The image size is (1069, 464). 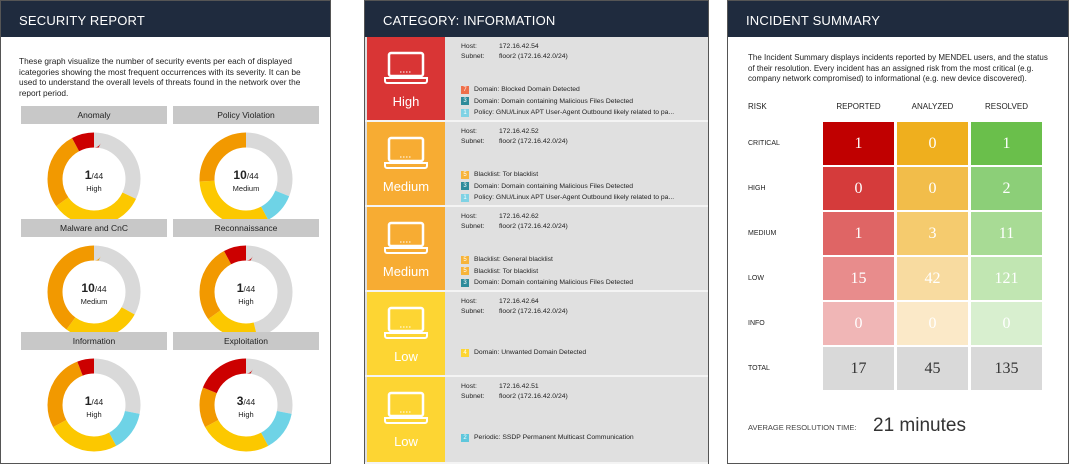 I want to click on event-text: Domain: Blocked Domain Detected, so click(x=527, y=90).